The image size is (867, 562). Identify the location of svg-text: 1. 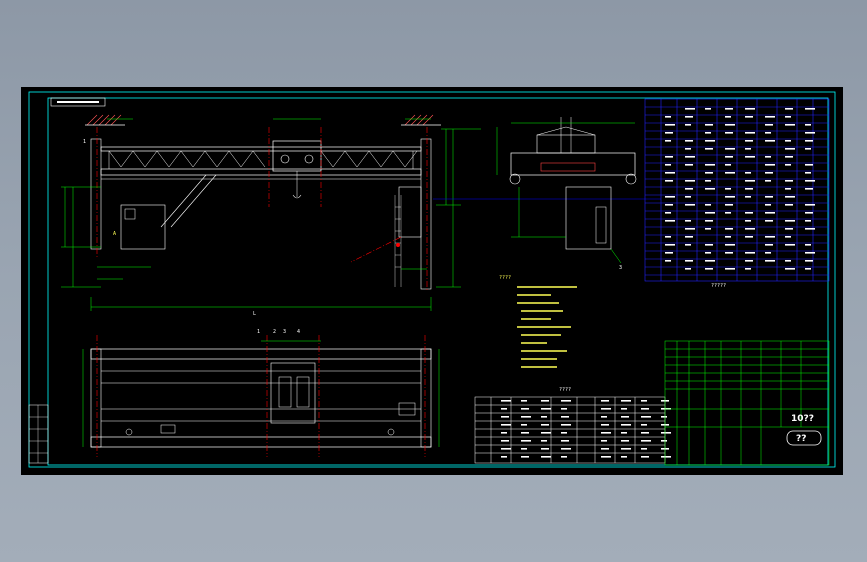
(84, 142).